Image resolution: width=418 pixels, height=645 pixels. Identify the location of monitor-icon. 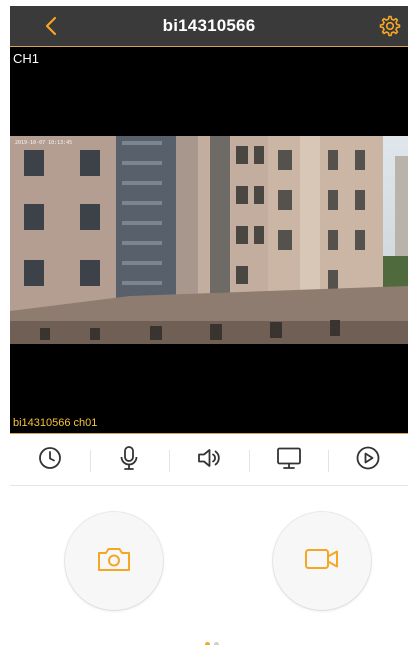
(289, 460).